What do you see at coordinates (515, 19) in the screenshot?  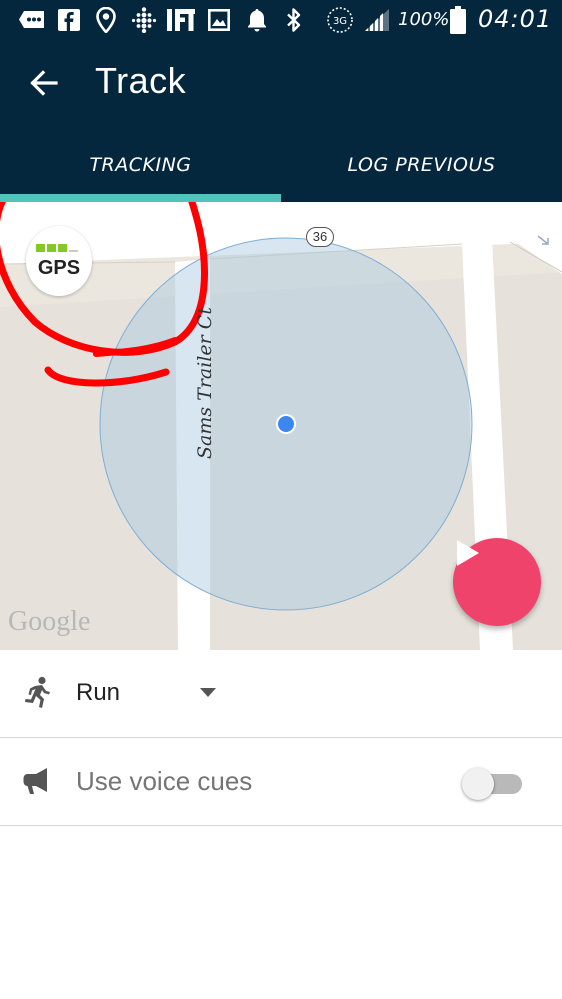 I see `clock: 04:01` at bounding box center [515, 19].